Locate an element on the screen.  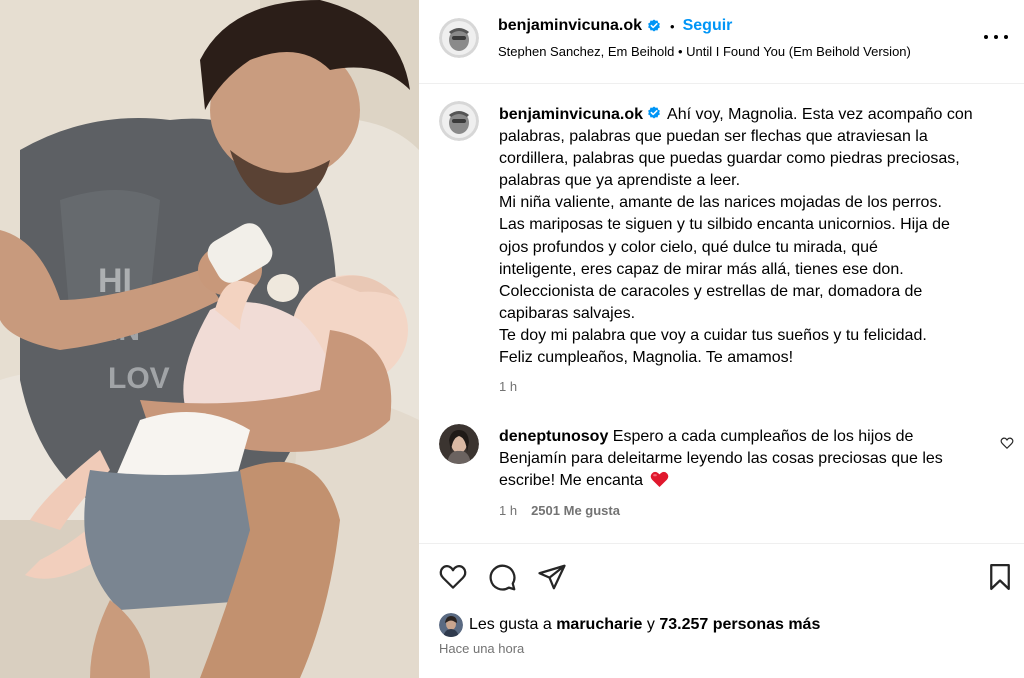
caption-line: capibaras salvajes. is located at coordinates (567, 313).